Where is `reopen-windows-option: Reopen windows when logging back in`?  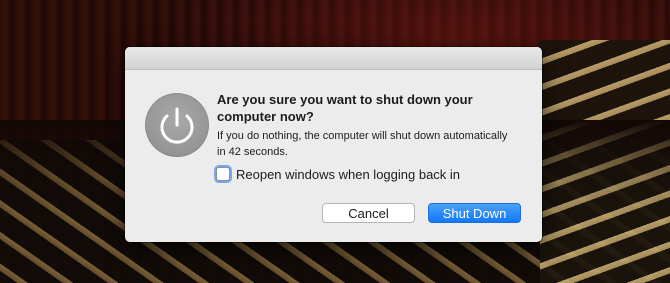 reopen-windows-option: Reopen windows when logging back in is located at coordinates (338, 174).